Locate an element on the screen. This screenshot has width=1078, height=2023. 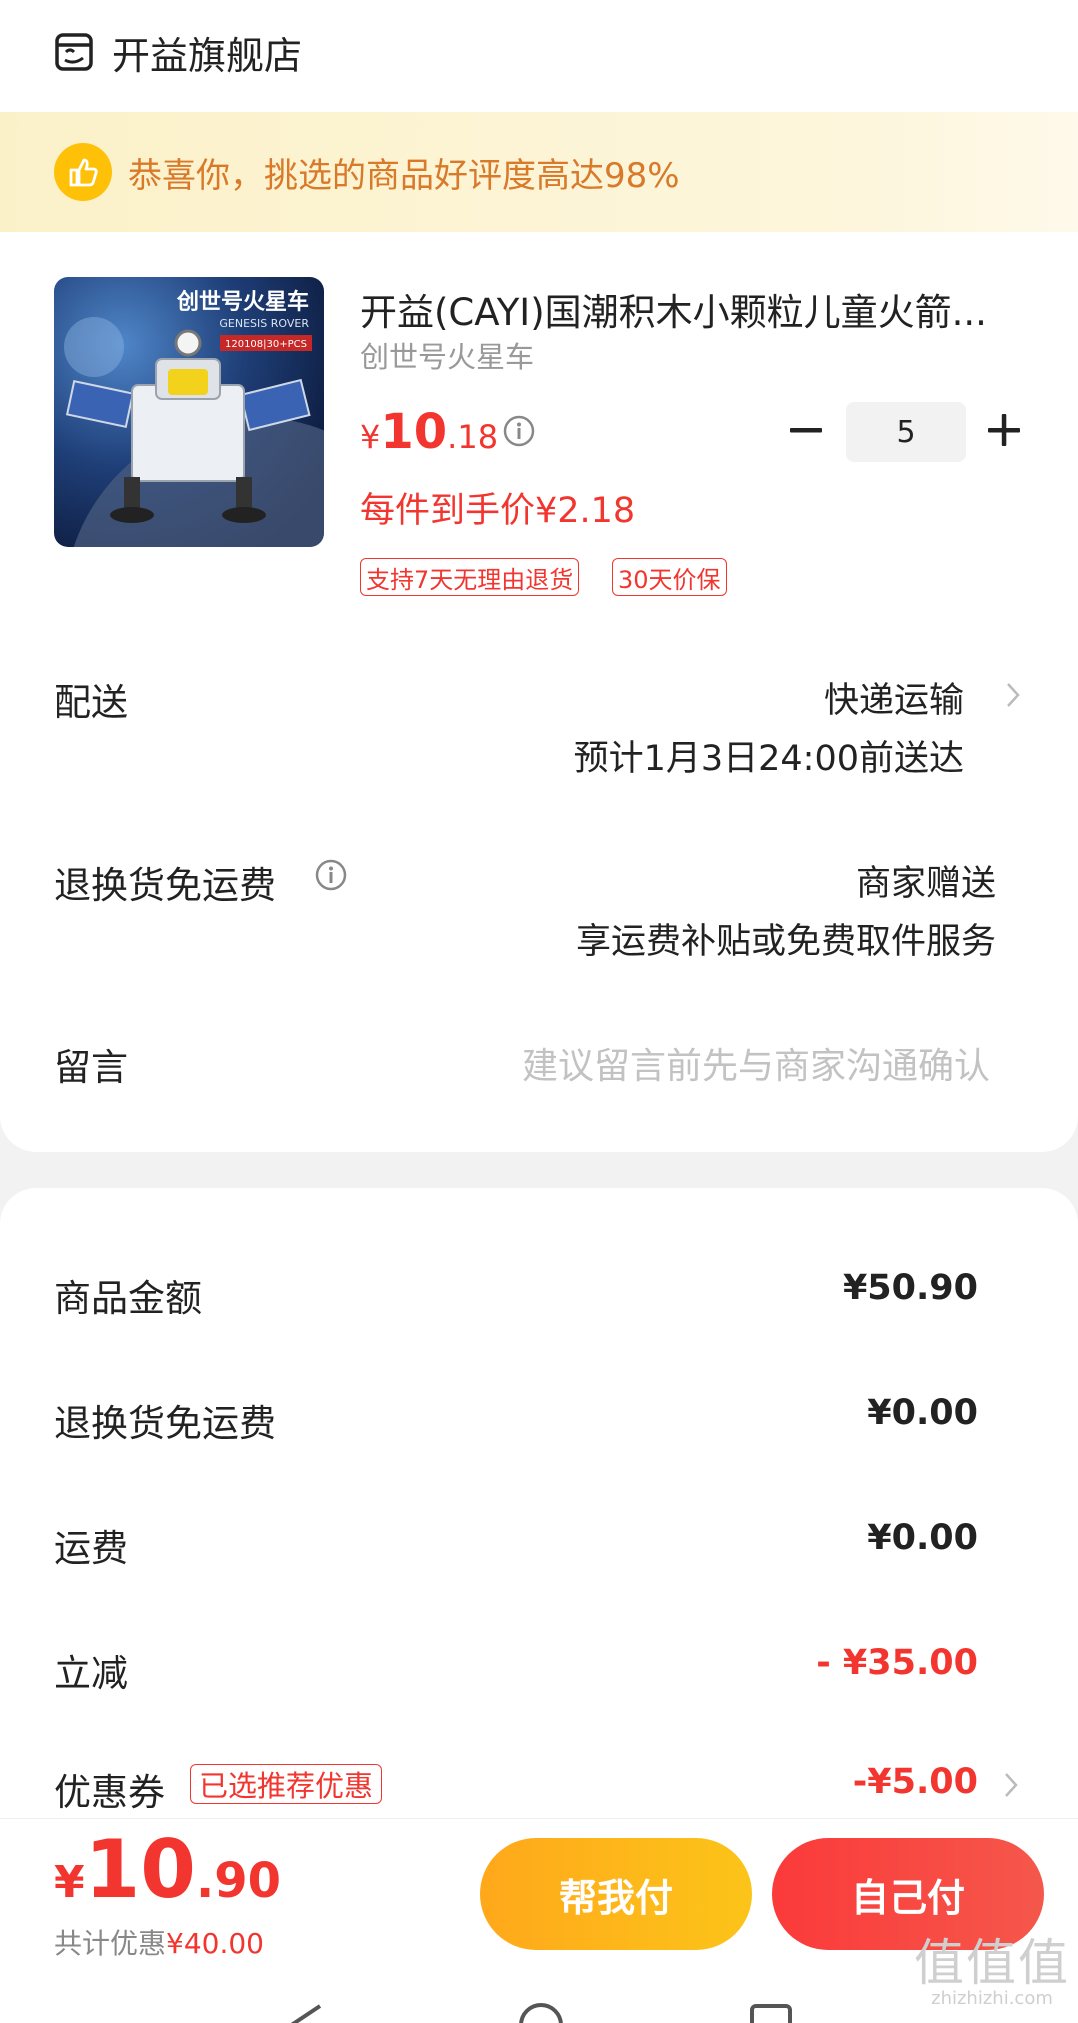
product-image-title: 创世号火星车 is located at coordinates (242, 302).